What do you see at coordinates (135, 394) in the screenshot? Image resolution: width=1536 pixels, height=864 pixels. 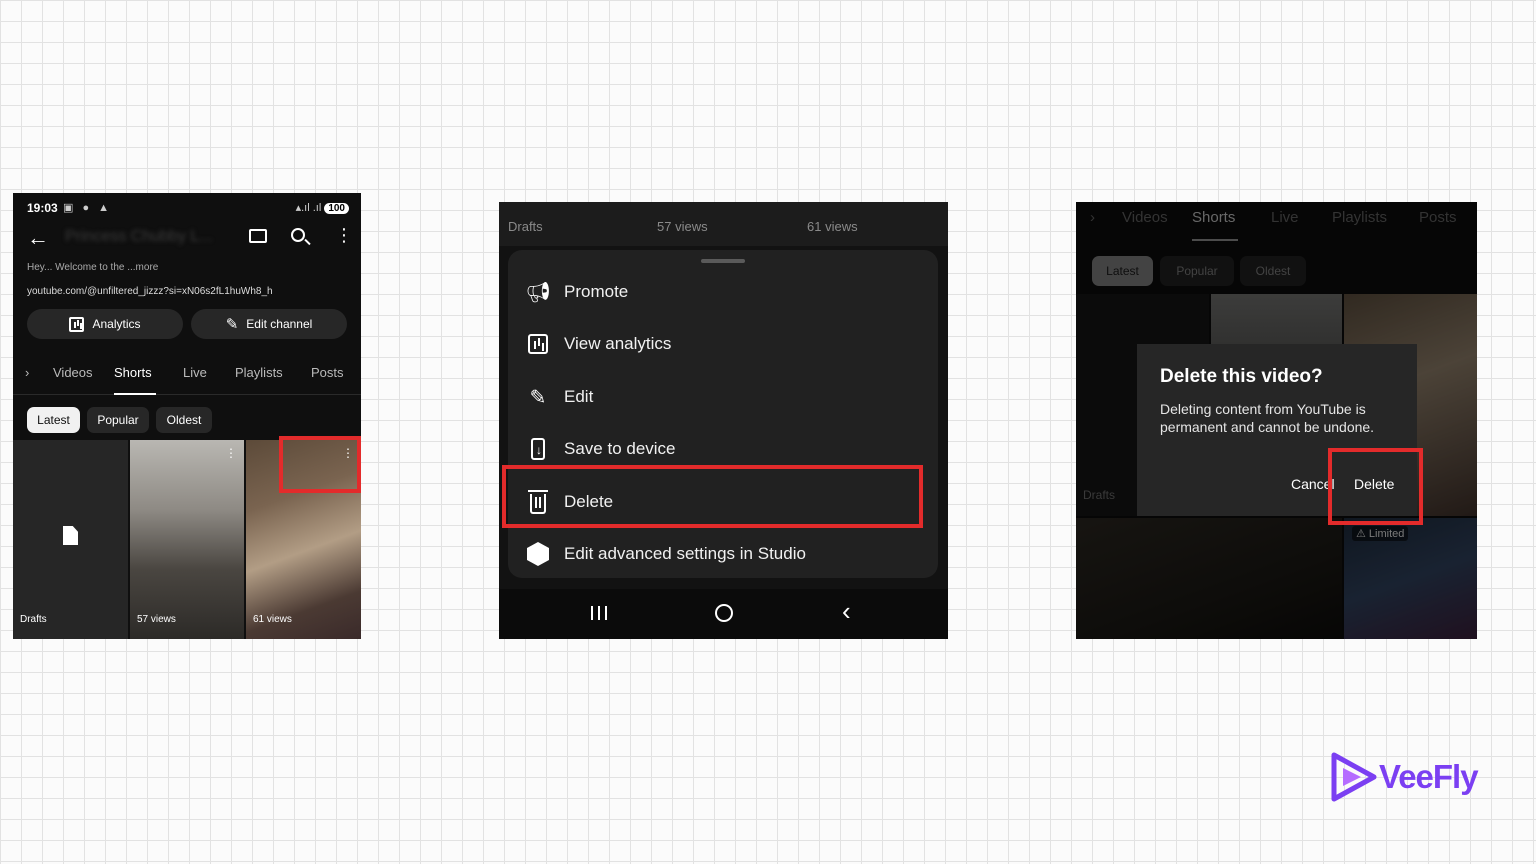 I see `active-tab-indicator` at bounding box center [135, 394].